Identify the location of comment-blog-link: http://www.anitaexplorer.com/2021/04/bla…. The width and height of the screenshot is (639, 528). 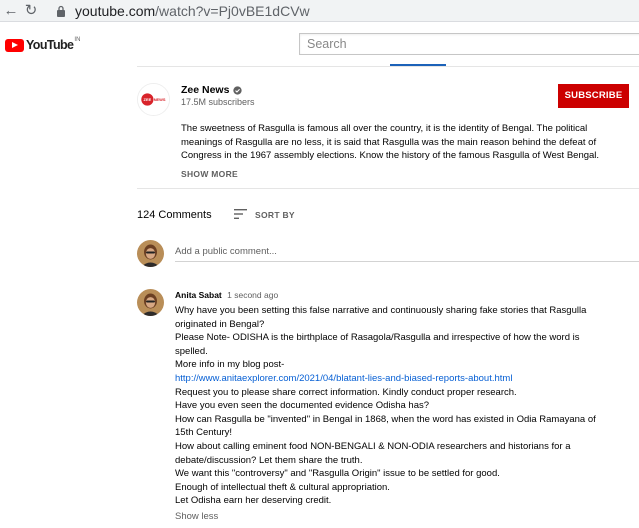
(370, 379).